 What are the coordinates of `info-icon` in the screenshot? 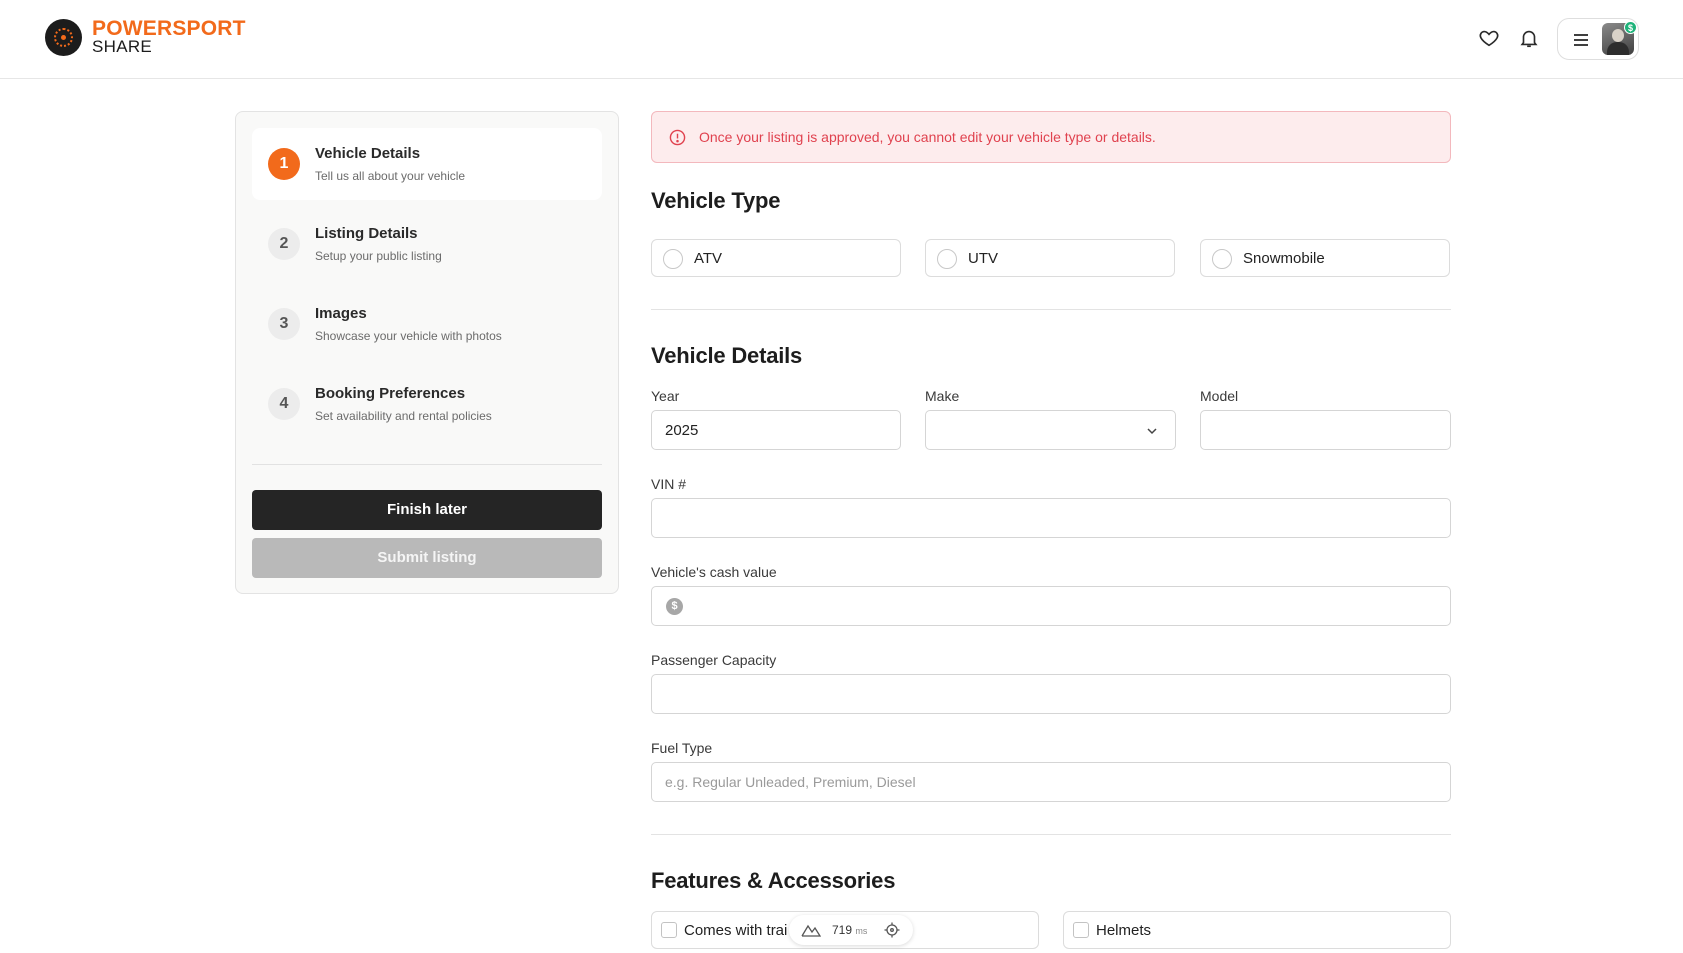 It's located at (677, 137).